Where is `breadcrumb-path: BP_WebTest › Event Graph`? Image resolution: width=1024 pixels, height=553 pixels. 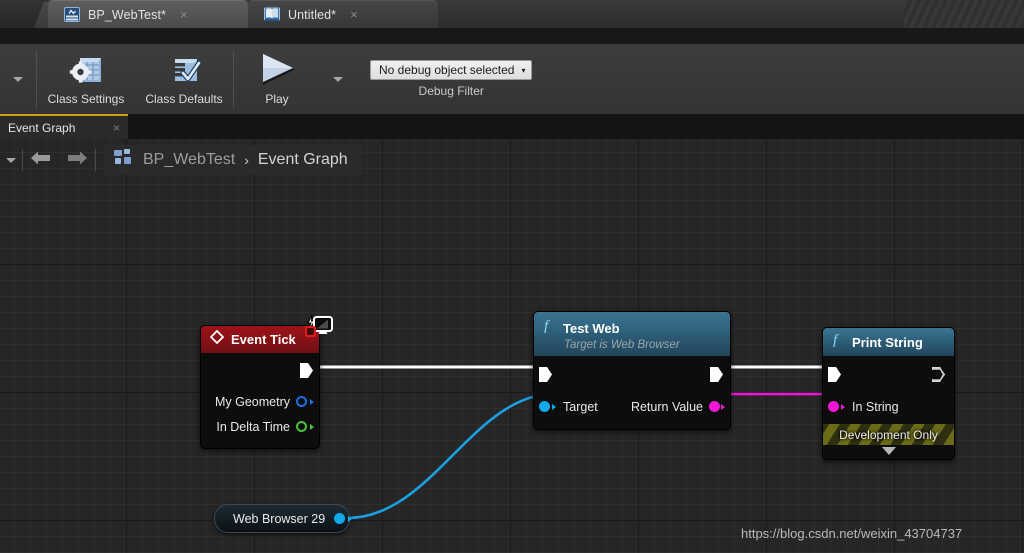 breadcrumb-path: BP_WebTest › Event Graph is located at coordinates (233, 160).